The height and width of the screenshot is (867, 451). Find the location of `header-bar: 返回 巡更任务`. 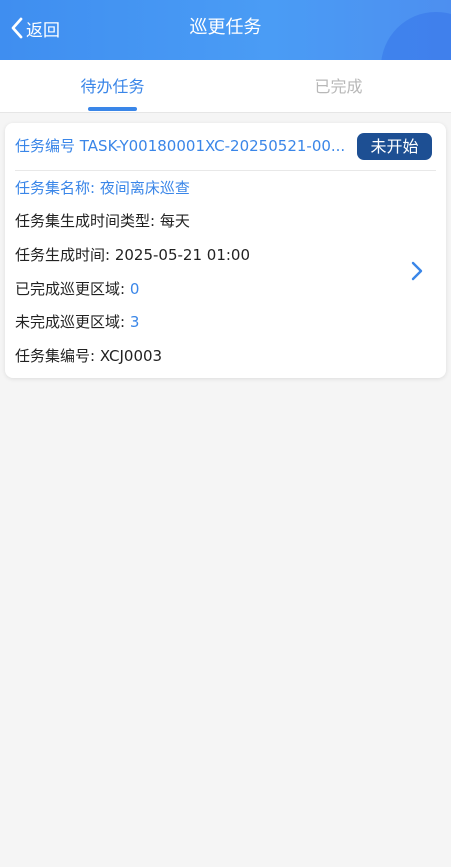

header-bar: 返回 巡更任务 is located at coordinates (225, 30).